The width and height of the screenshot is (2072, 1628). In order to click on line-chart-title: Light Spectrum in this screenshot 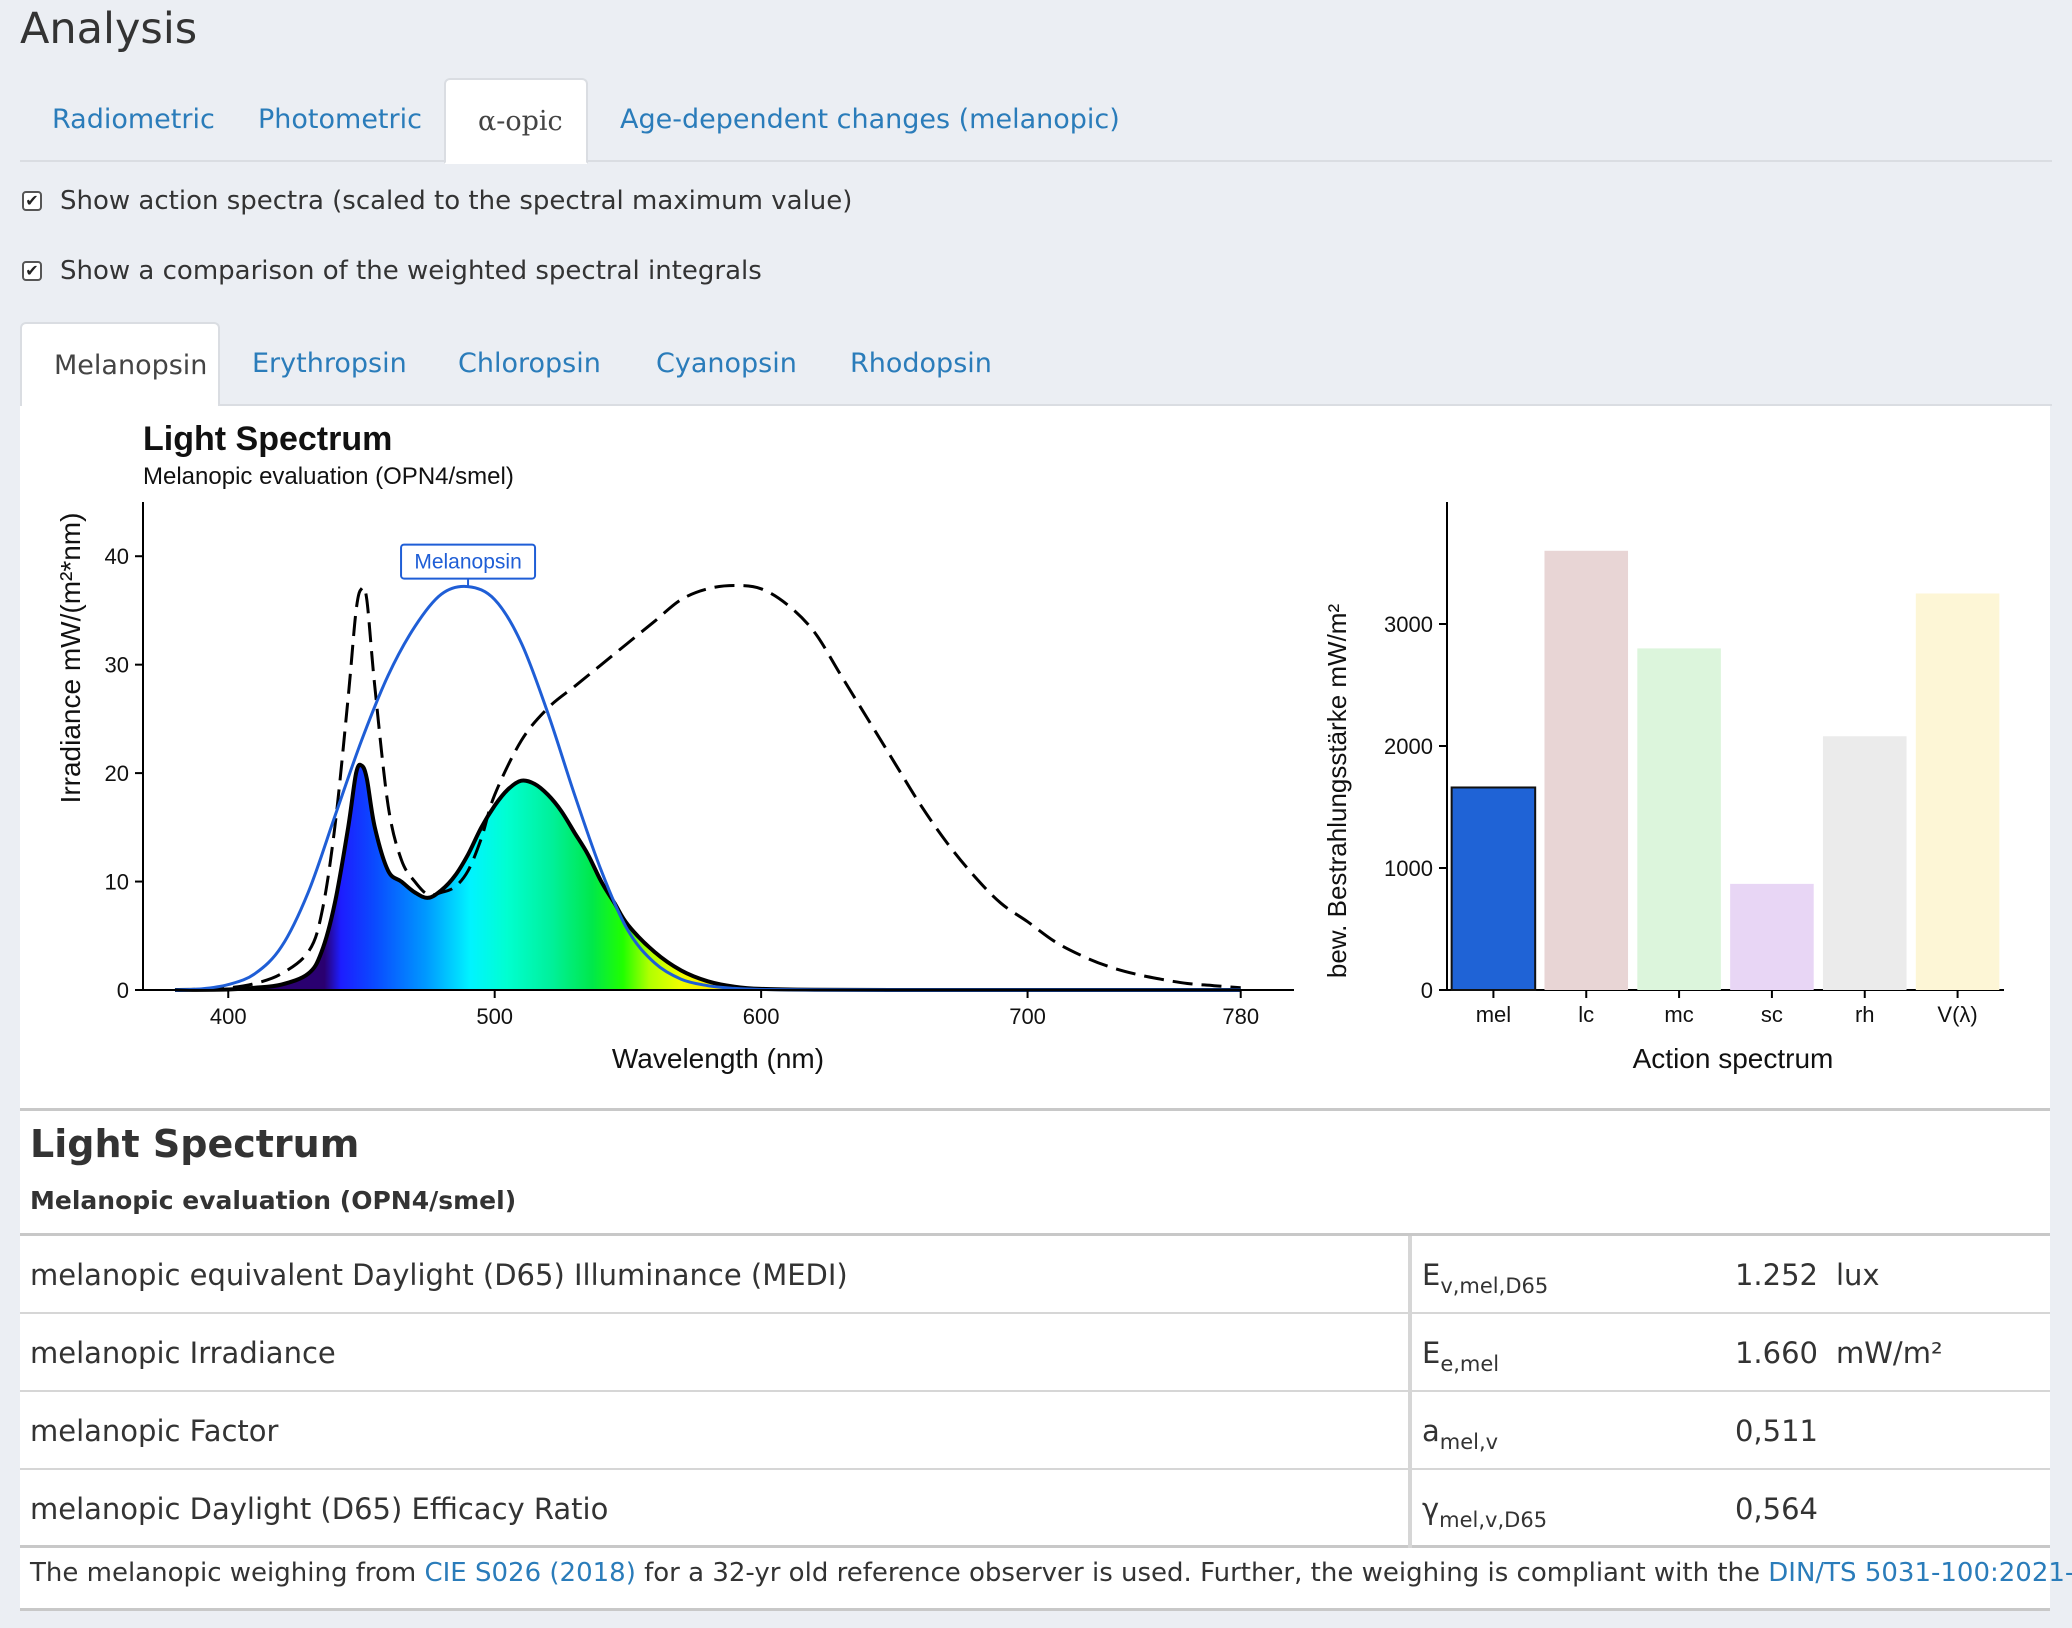, I will do `click(267, 439)`.